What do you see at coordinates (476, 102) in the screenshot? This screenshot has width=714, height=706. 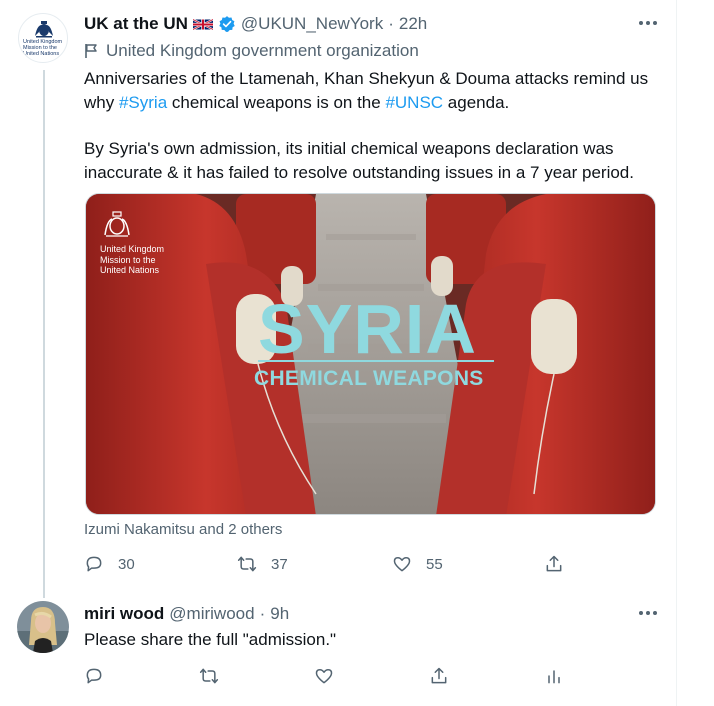 I see `tweet-text-segment: agenda.` at bounding box center [476, 102].